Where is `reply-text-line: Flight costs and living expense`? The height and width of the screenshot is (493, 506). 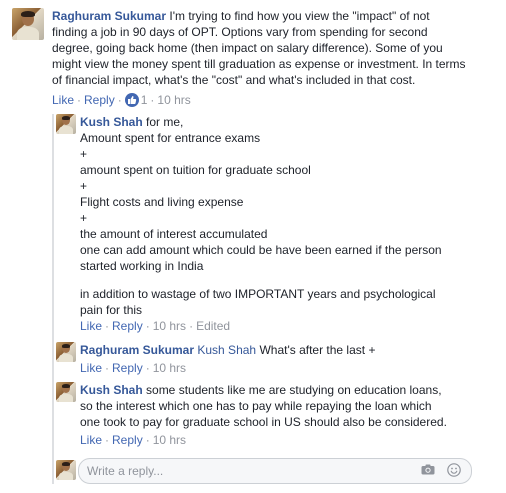
reply-text-line: Flight costs and living expense is located at coordinates (162, 202).